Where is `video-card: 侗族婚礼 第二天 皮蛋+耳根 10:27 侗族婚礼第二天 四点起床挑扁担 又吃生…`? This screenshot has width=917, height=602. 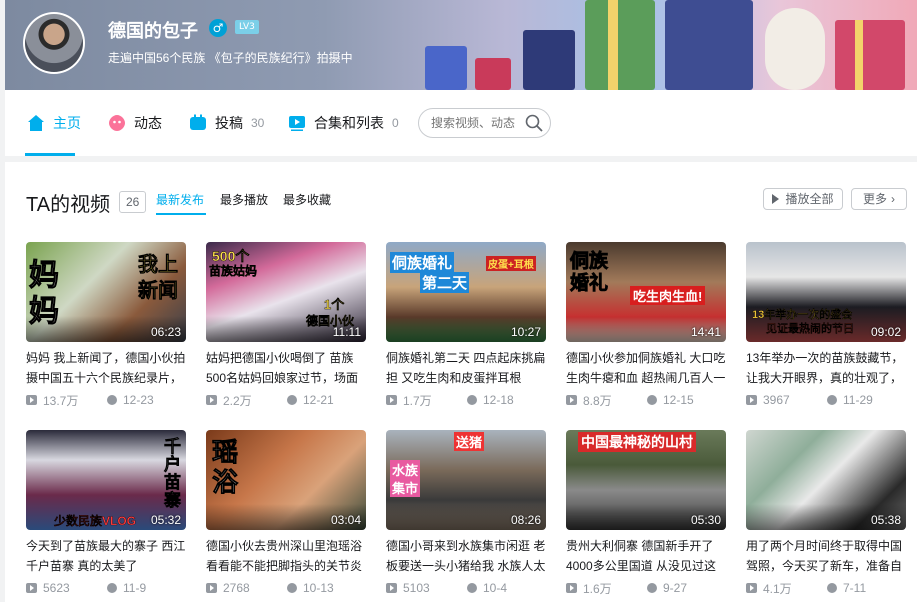 video-card: 侗族婚礼 第二天 皮蛋+耳根 10:27 侗族婚礼第二天 四点起床挑扁担 又吃生… is located at coordinates (466, 325).